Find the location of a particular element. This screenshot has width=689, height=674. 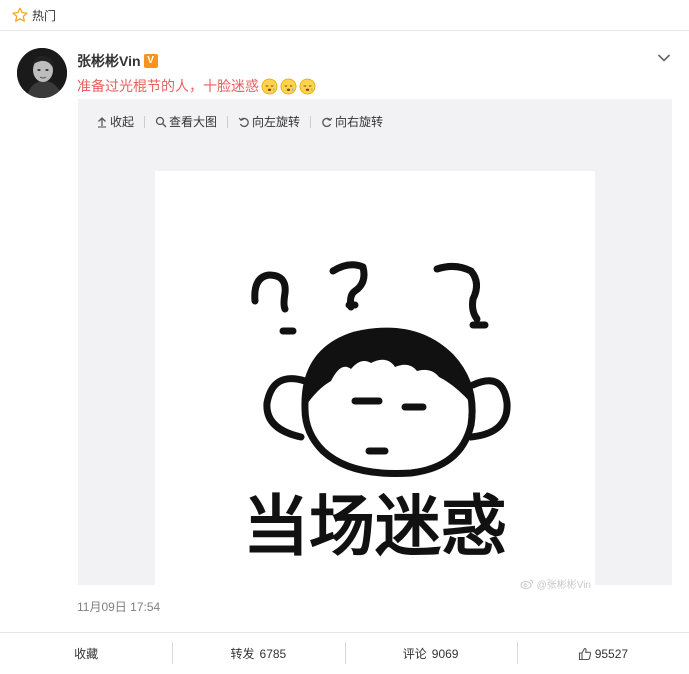

image-caption: 当场迷惑 is located at coordinates (375, 526).